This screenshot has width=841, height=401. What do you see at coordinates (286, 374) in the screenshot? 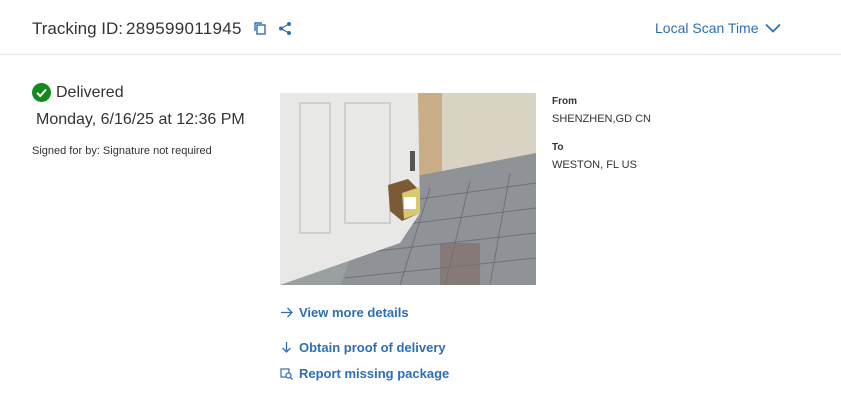
I see `package-search-icon` at bounding box center [286, 374].